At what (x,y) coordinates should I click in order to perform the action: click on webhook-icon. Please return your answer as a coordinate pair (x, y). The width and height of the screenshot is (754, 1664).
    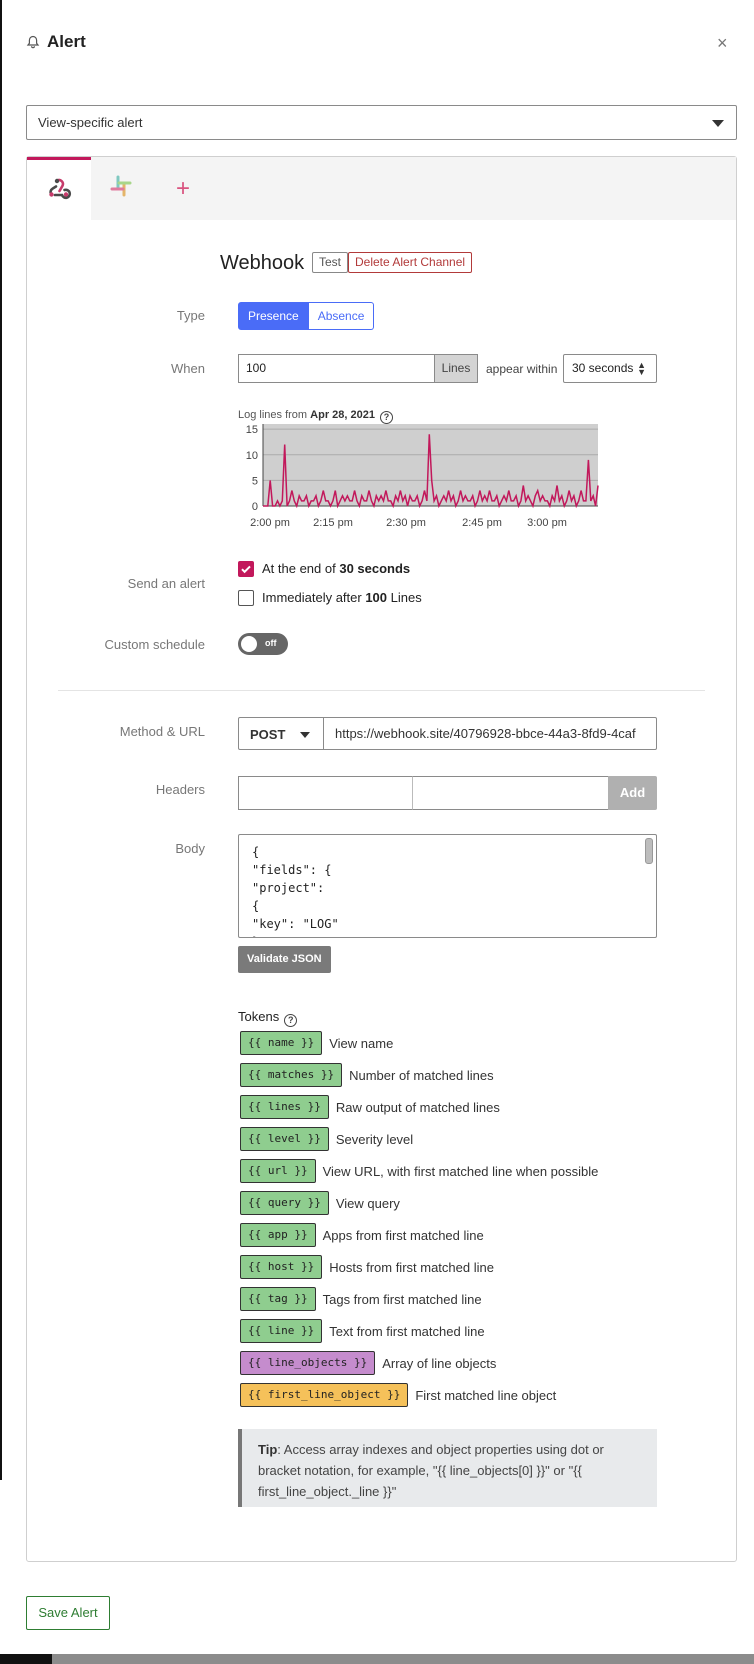
    Looking at the image, I should click on (59, 190).